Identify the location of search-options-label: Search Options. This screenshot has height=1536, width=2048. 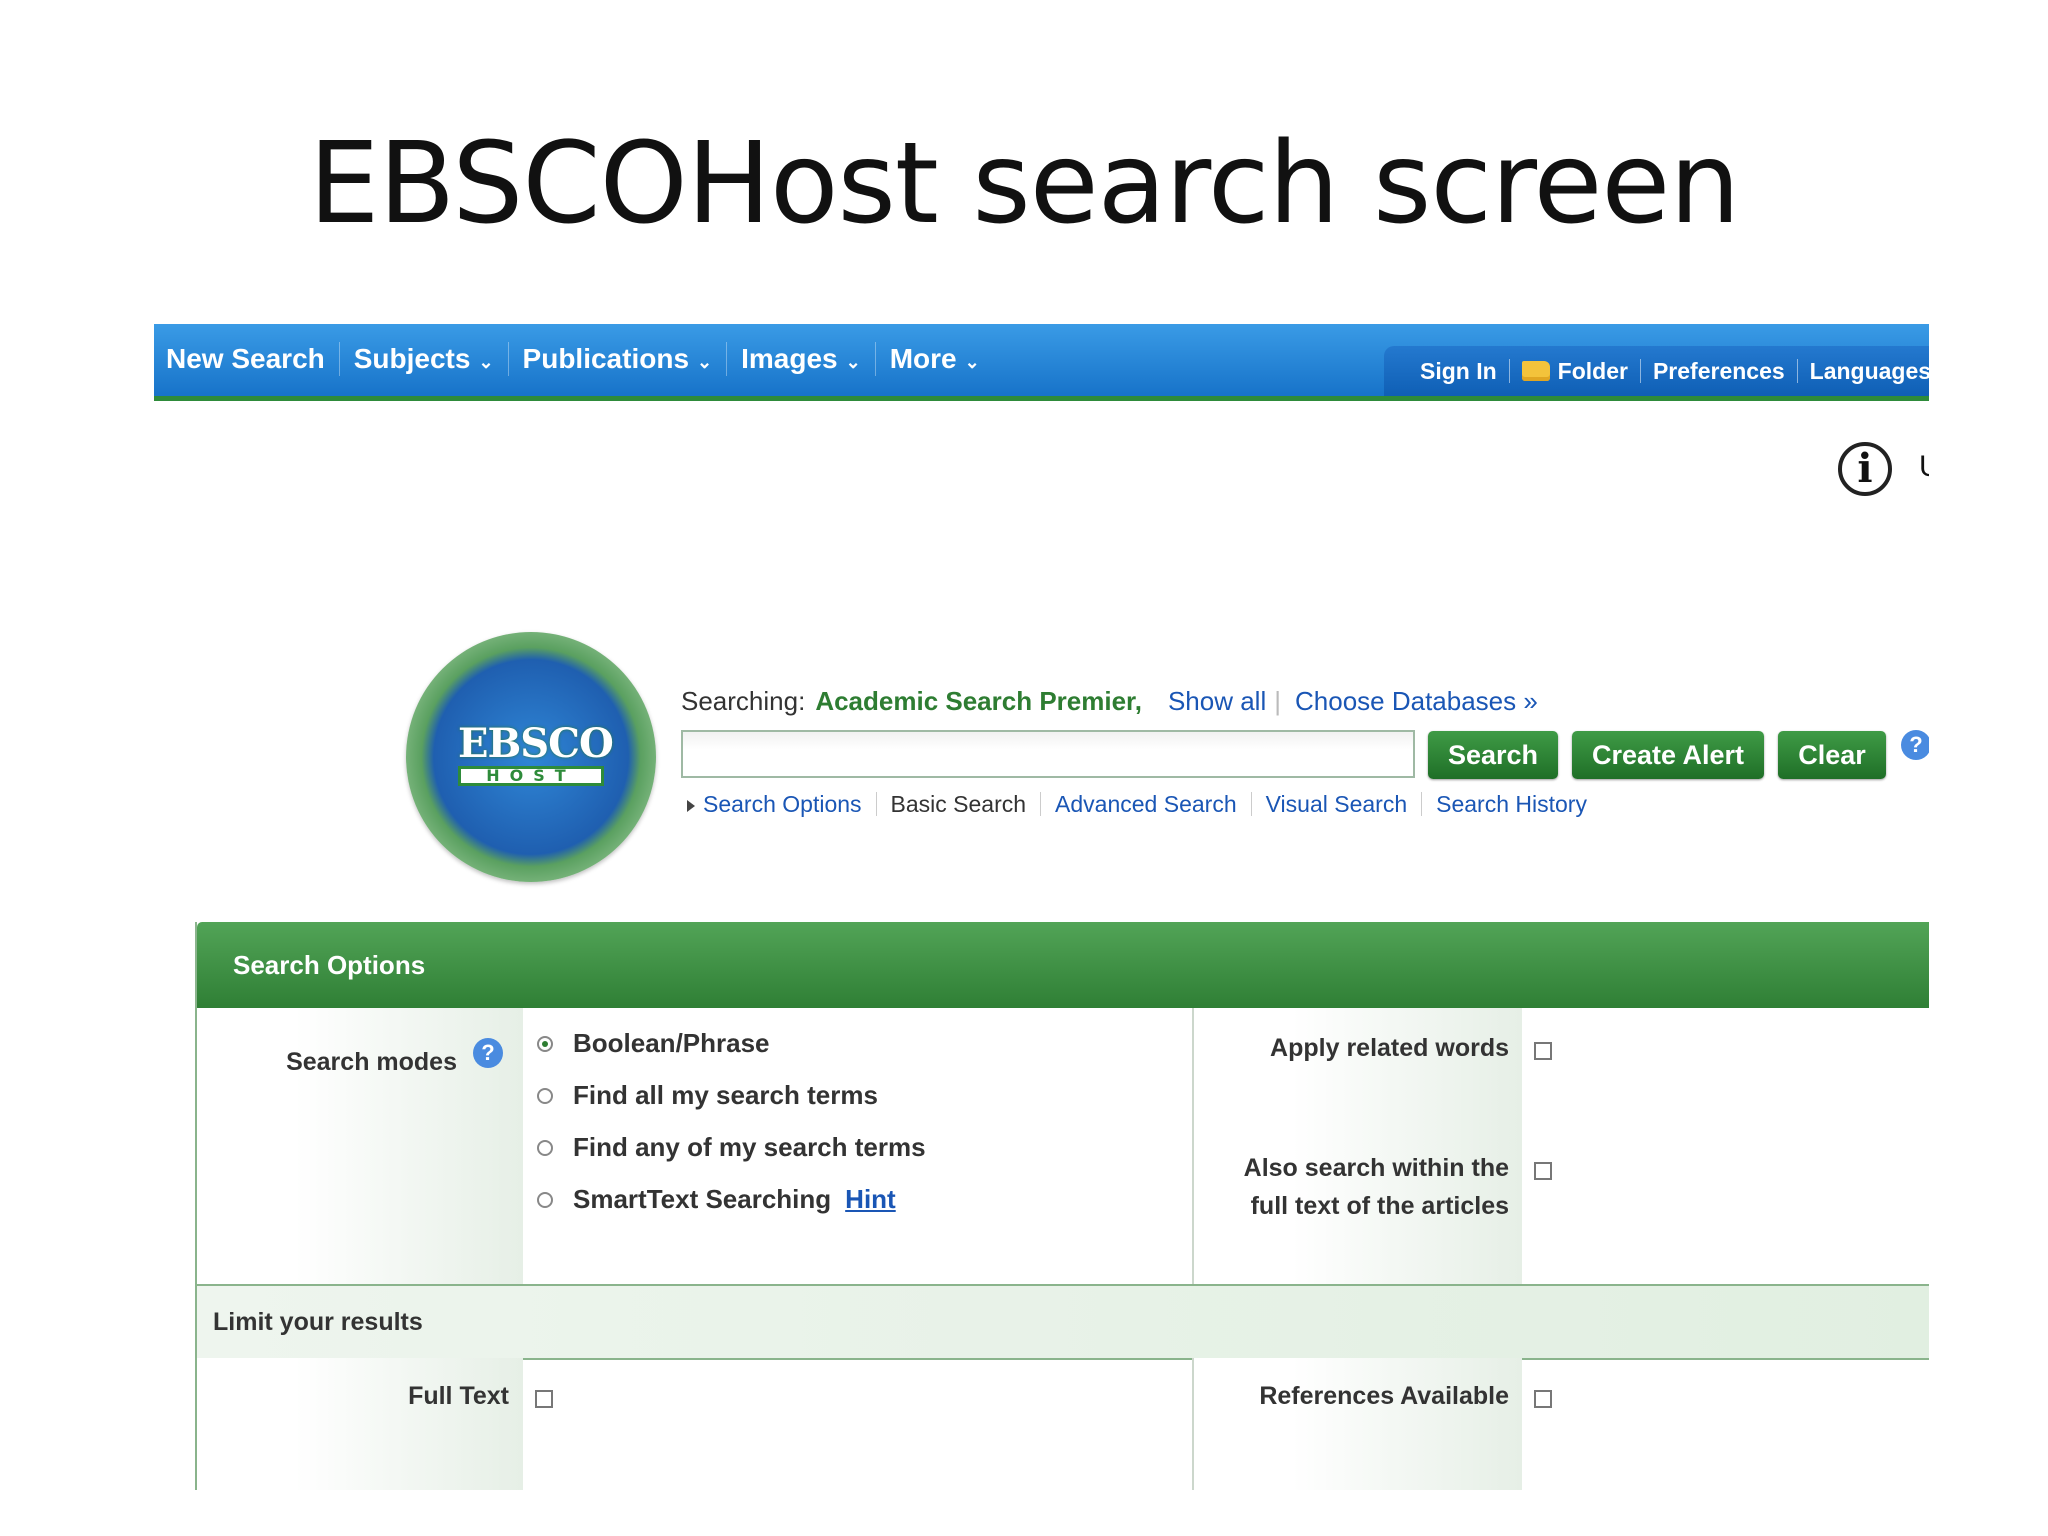
(782, 804).